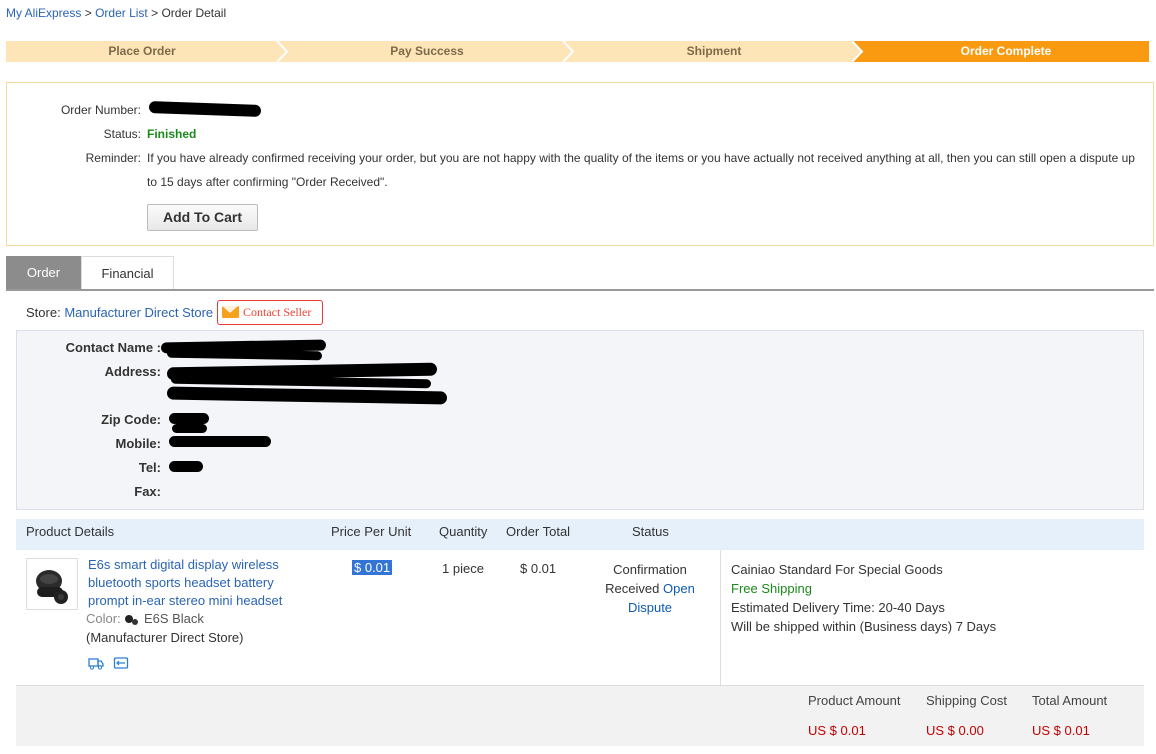  Describe the element at coordinates (147, 491) in the screenshot. I see `fax-label: Fax:` at that location.